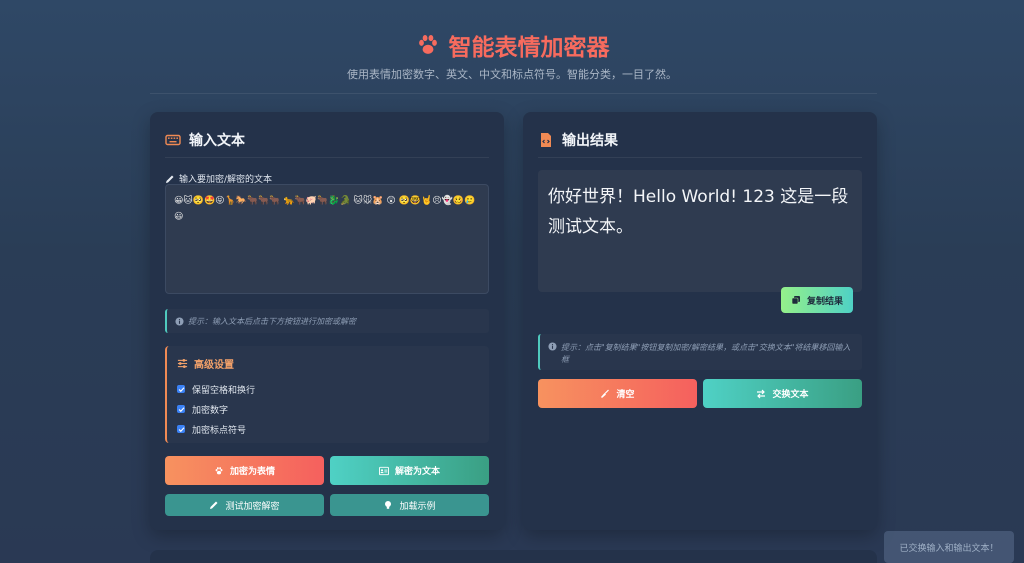  What do you see at coordinates (700, 143) in the screenshot?
I see `output-panel-header: 输出结果` at bounding box center [700, 143].